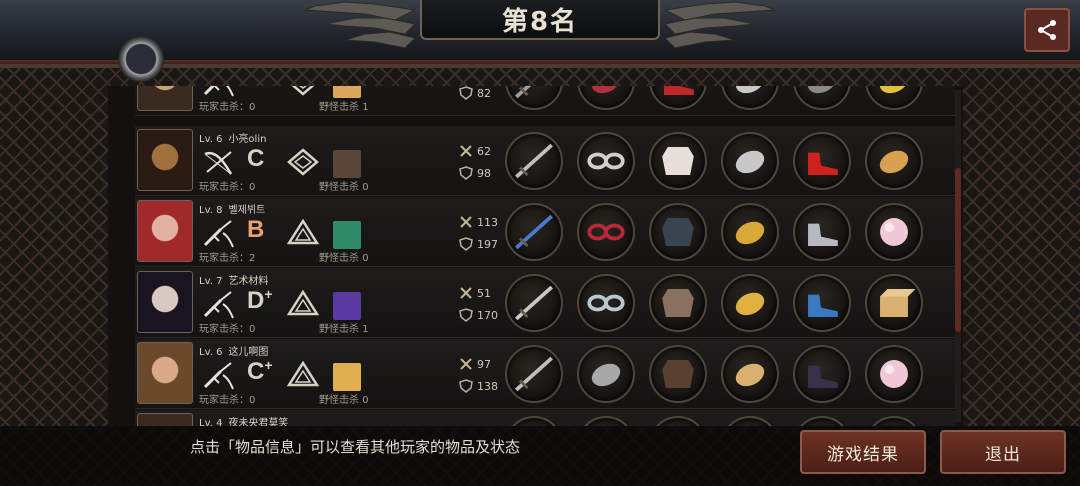 The image size is (1080, 486). Describe the element at coordinates (233, 279) in the screenshot. I see `player-level-name: Lv. 7 艺术材料` at that location.